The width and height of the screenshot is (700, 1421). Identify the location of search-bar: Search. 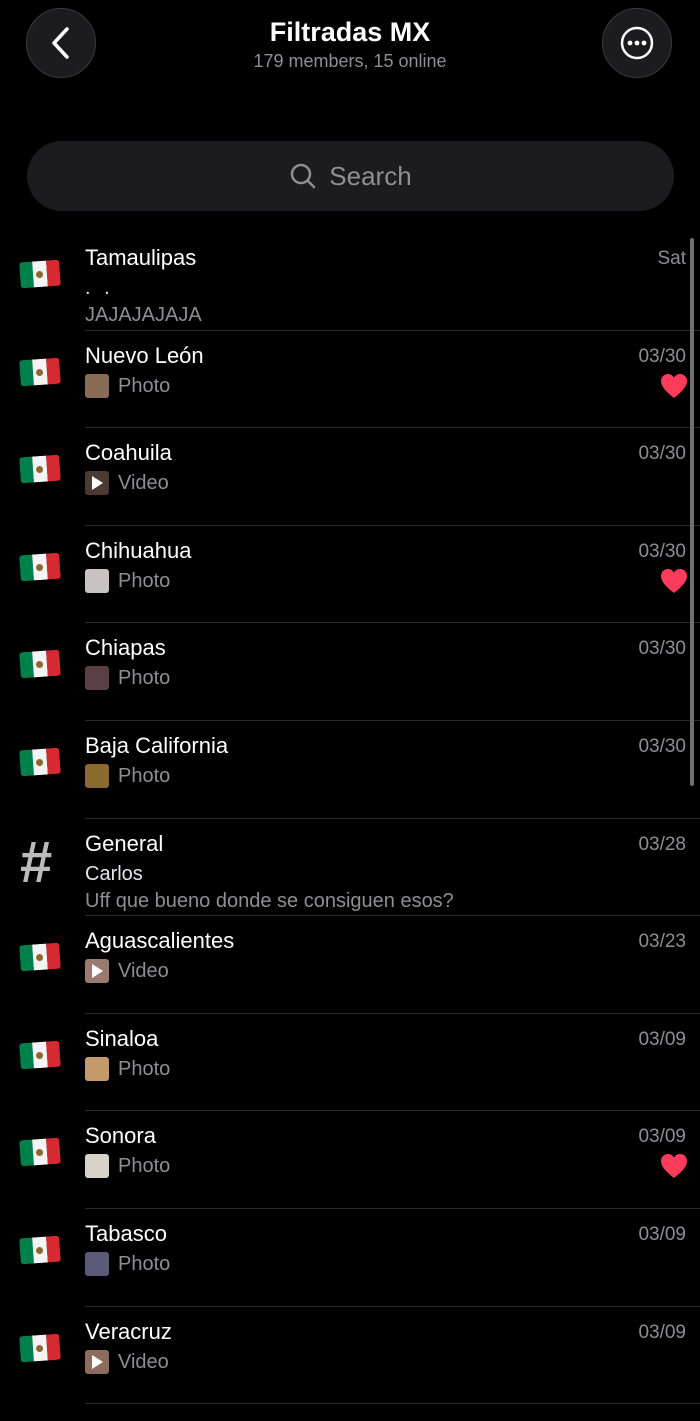
(350, 176).